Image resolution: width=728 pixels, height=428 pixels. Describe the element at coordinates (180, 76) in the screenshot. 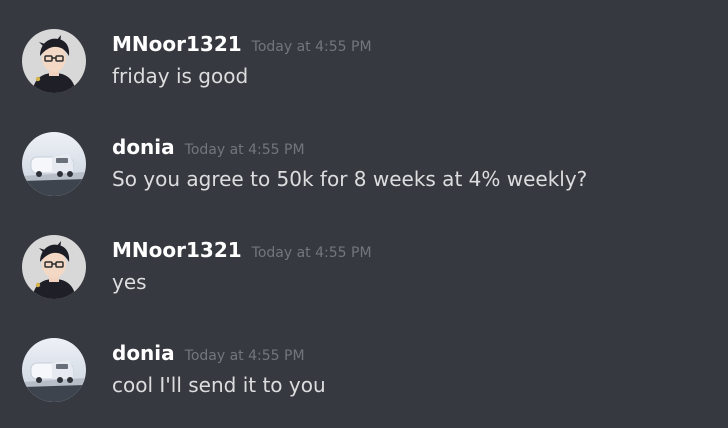

I see `message-content: friday is good` at that location.